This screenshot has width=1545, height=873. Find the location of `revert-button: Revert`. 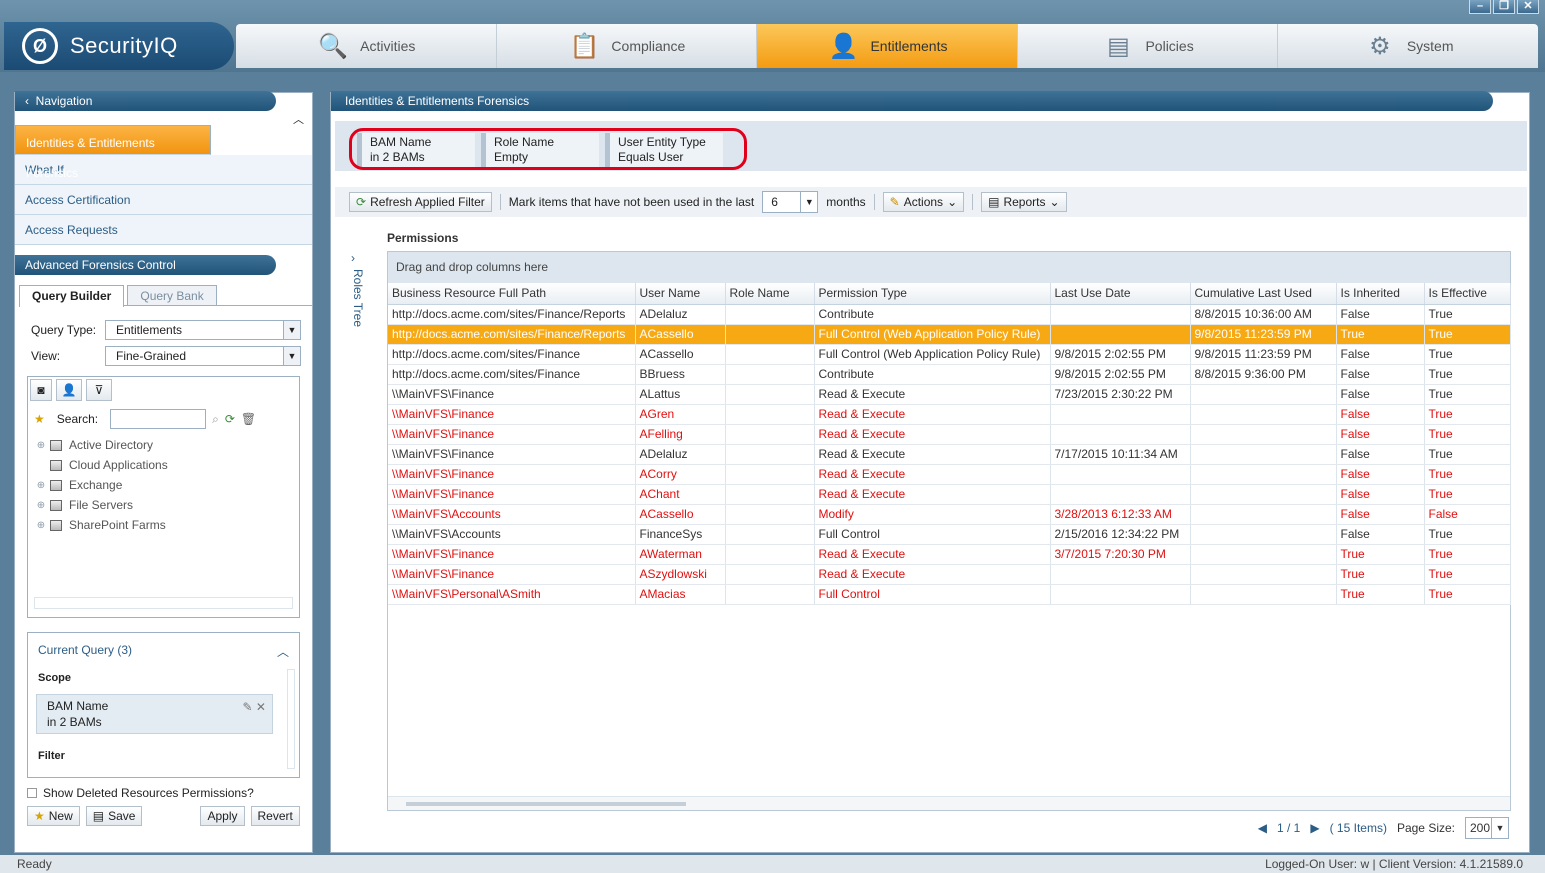

revert-button: Revert is located at coordinates (275, 816).